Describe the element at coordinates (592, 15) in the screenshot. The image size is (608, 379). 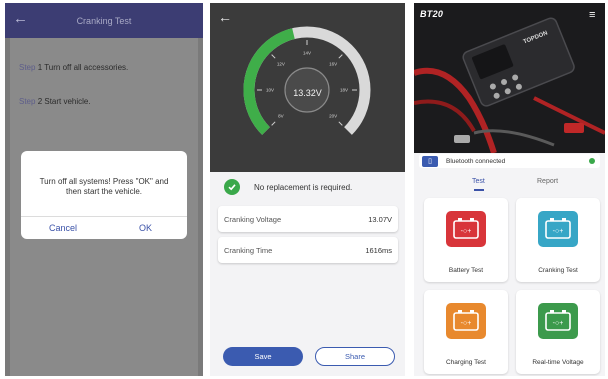
I see `hamburger-menu-icon: ≡` at that location.